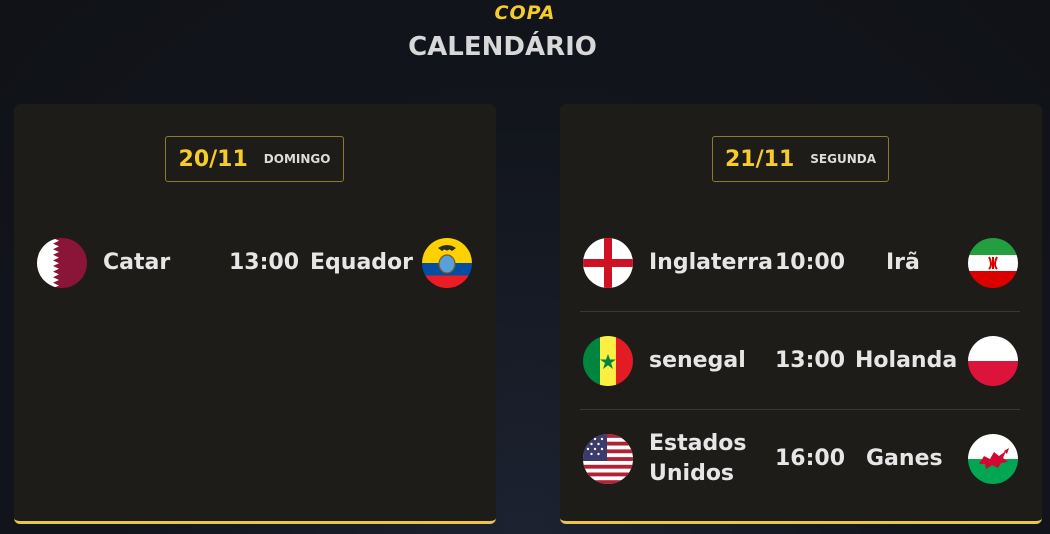 The height and width of the screenshot is (534, 1050). What do you see at coordinates (698, 443) in the screenshot?
I see `home-team-name-line-1: Estados` at bounding box center [698, 443].